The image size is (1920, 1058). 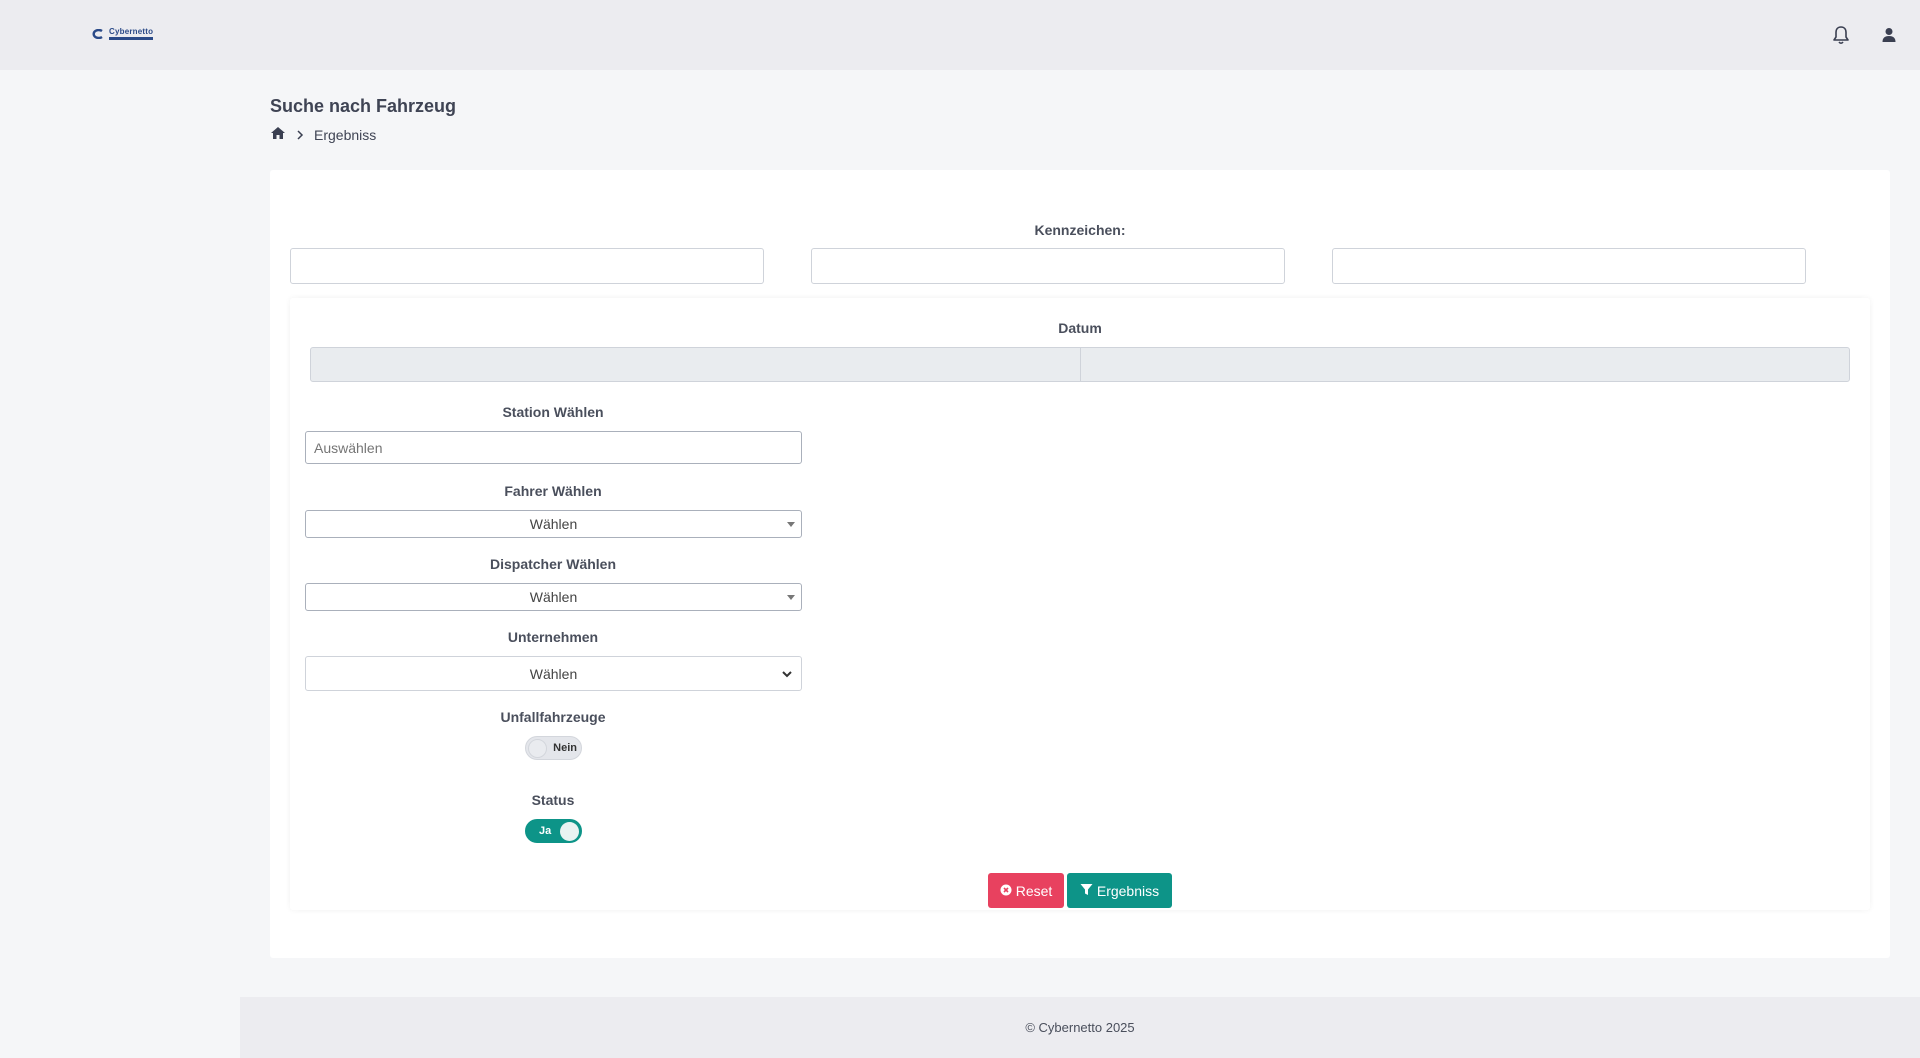 What do you see at coordinates (1841, 35) in the screenshot?
I see `bell-icon` at bounding box center [1841, 35].